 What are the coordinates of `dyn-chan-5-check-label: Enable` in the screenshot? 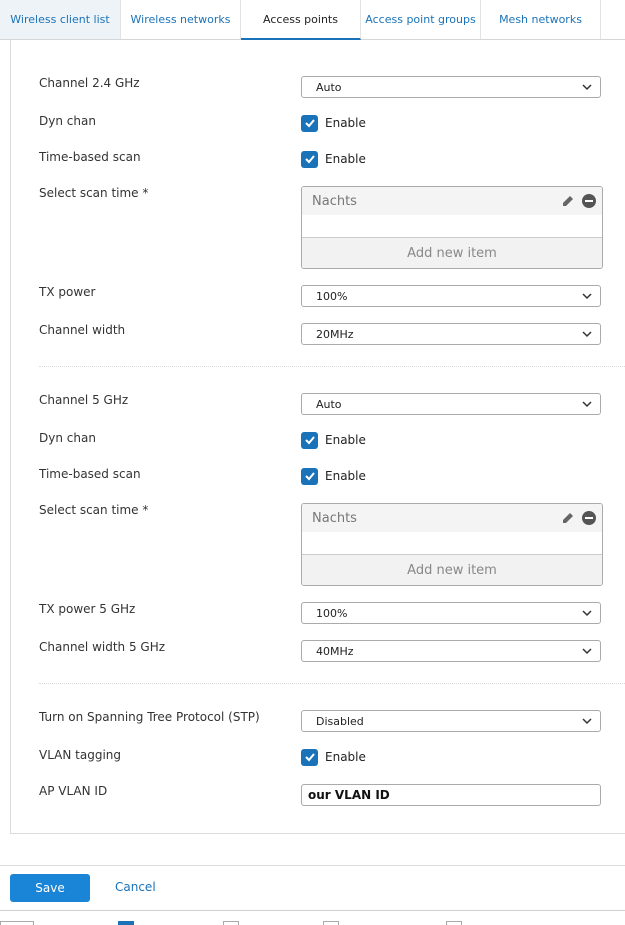 It's located at (345, 440).